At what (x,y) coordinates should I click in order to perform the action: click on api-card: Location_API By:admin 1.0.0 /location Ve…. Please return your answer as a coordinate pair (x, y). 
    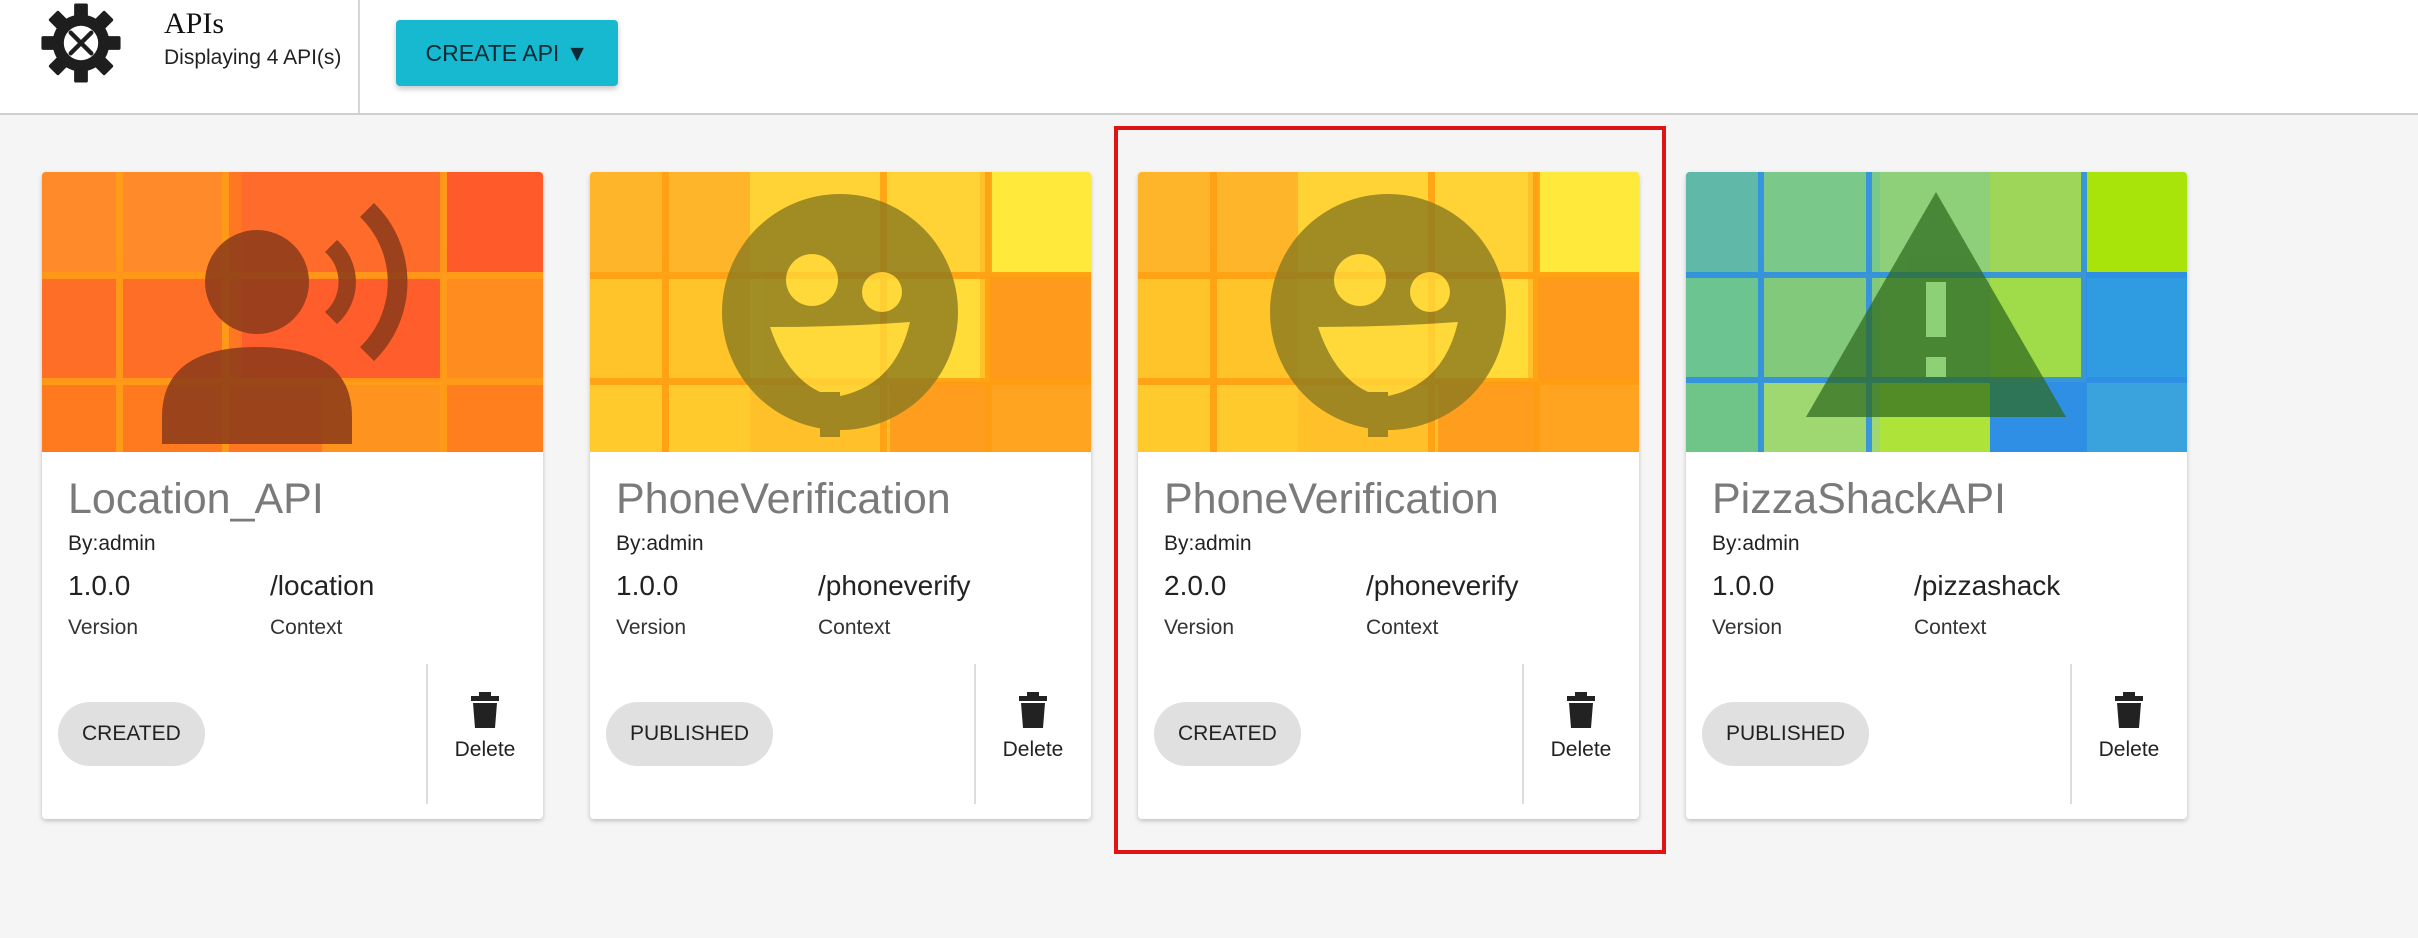
    Looking at the image, I should click on (292, 495).